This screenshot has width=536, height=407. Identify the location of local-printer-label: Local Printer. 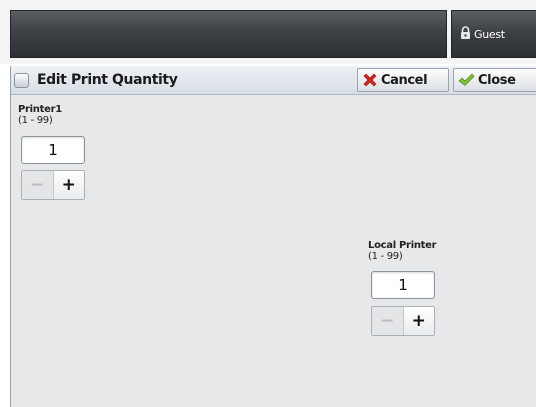
(402, 245).